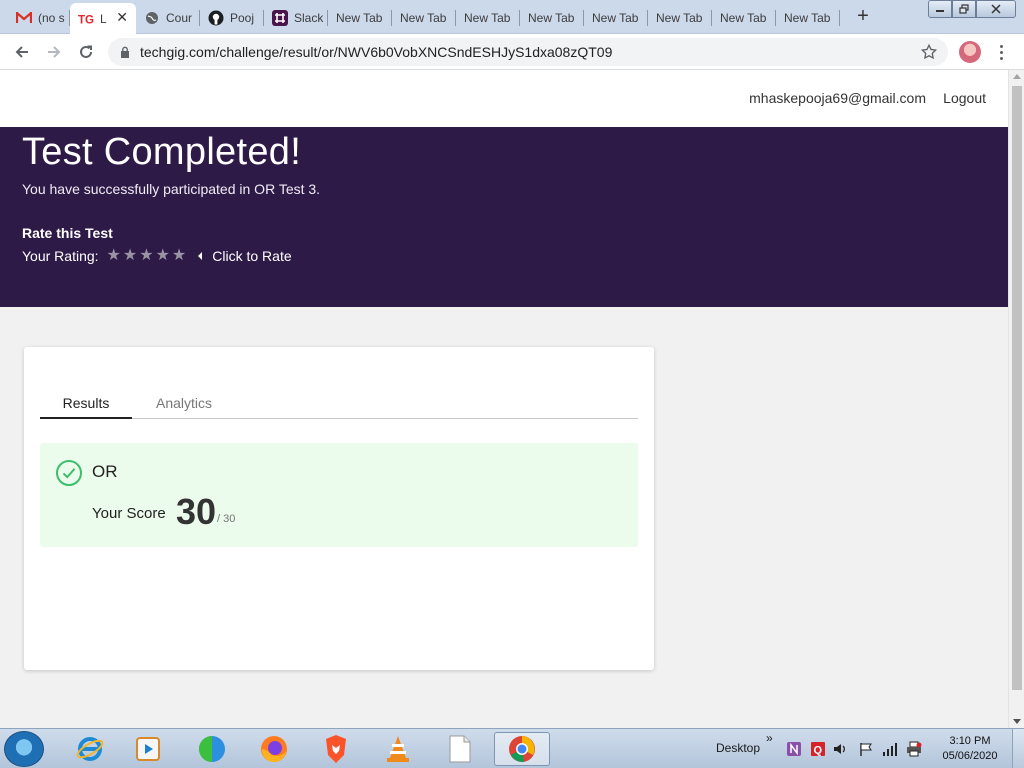 The height and width of the screenshot is (768, 1024). I want to click on browser-tab-label: Pooj, so click(242, 18).